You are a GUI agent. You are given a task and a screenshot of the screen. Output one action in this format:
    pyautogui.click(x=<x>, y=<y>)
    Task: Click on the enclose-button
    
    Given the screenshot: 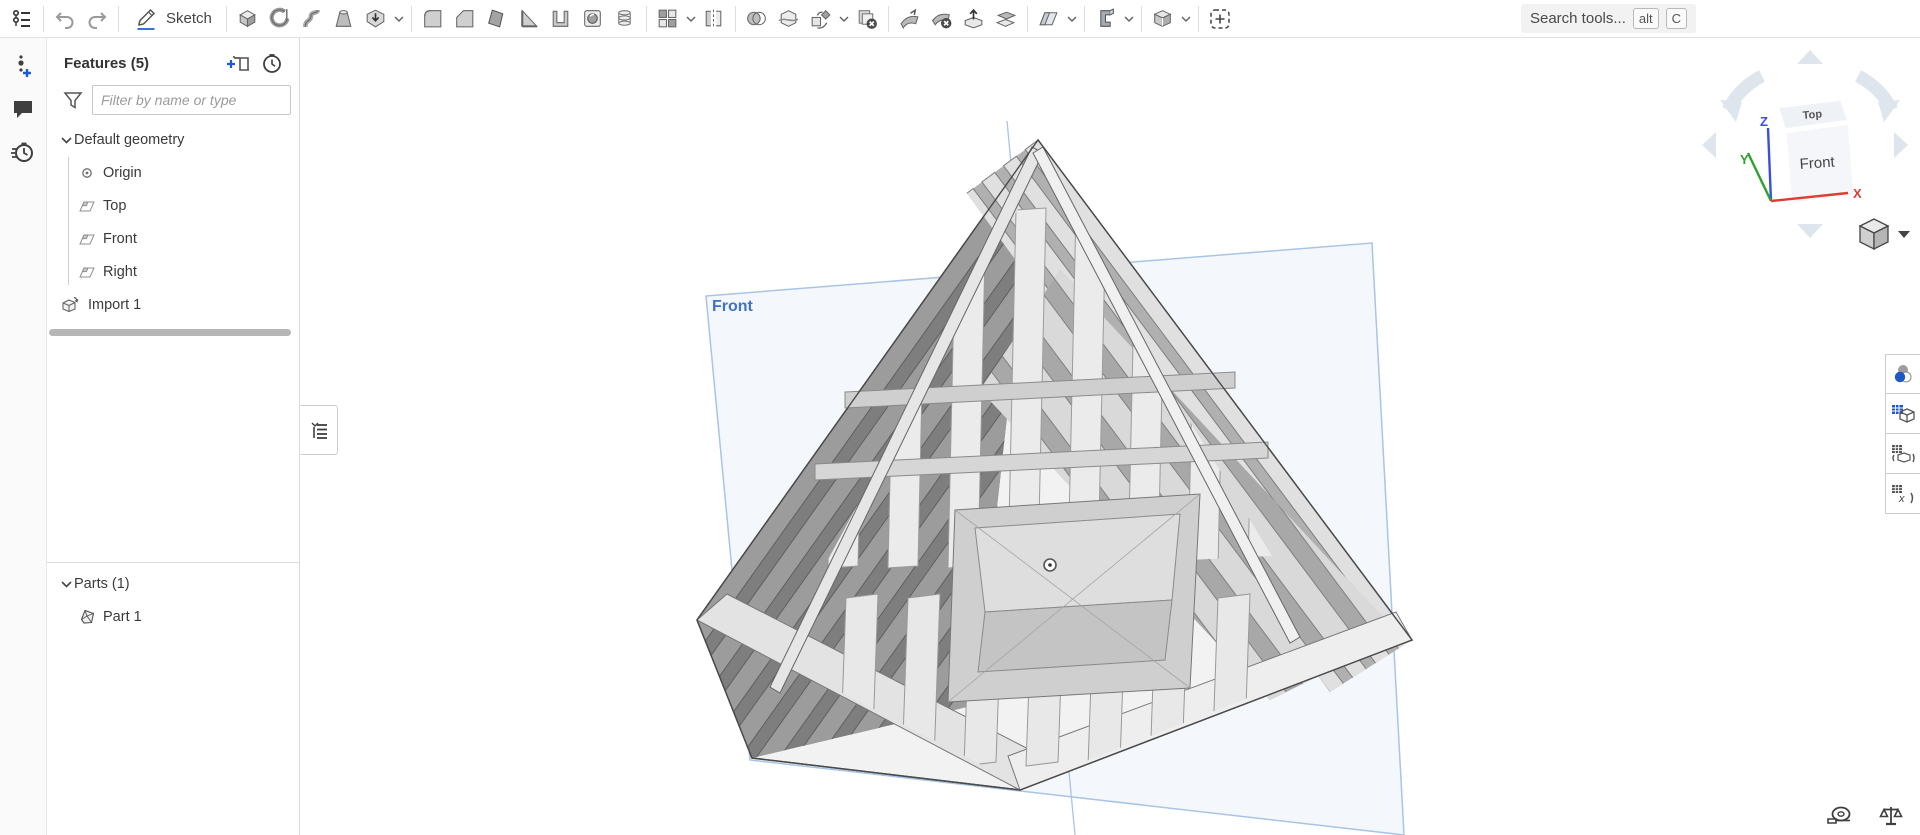 What is the action you would take?
    pyautogui.click(x=1163, y=19)
    